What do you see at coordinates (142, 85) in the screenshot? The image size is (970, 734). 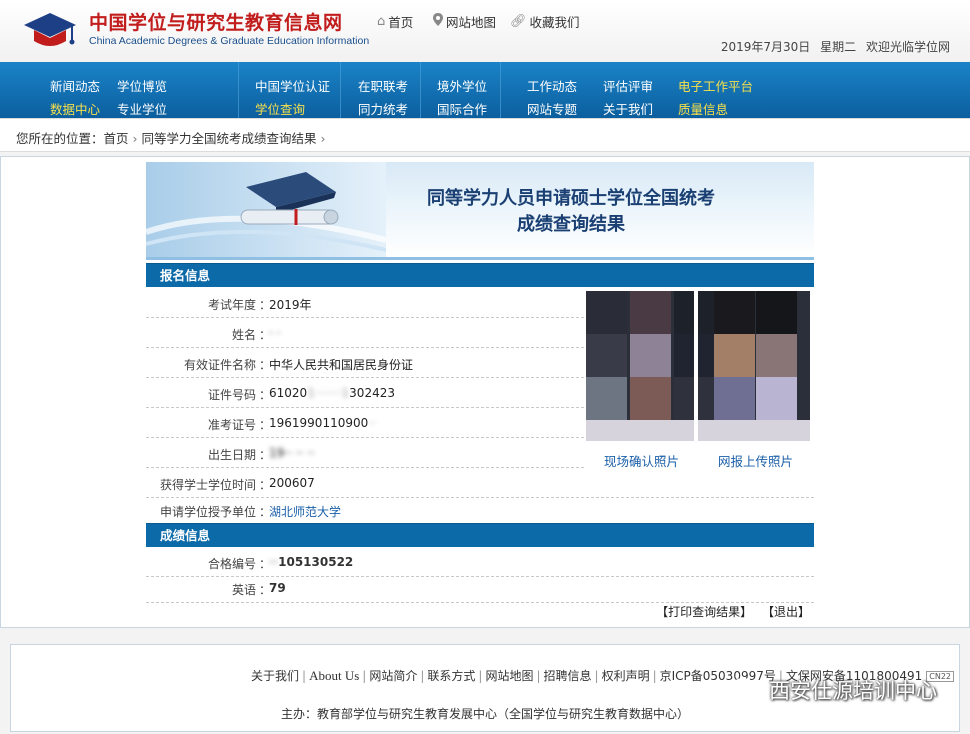 I see `nav-item-degree-expo: 学位博览` at bounding box center [142, 85].